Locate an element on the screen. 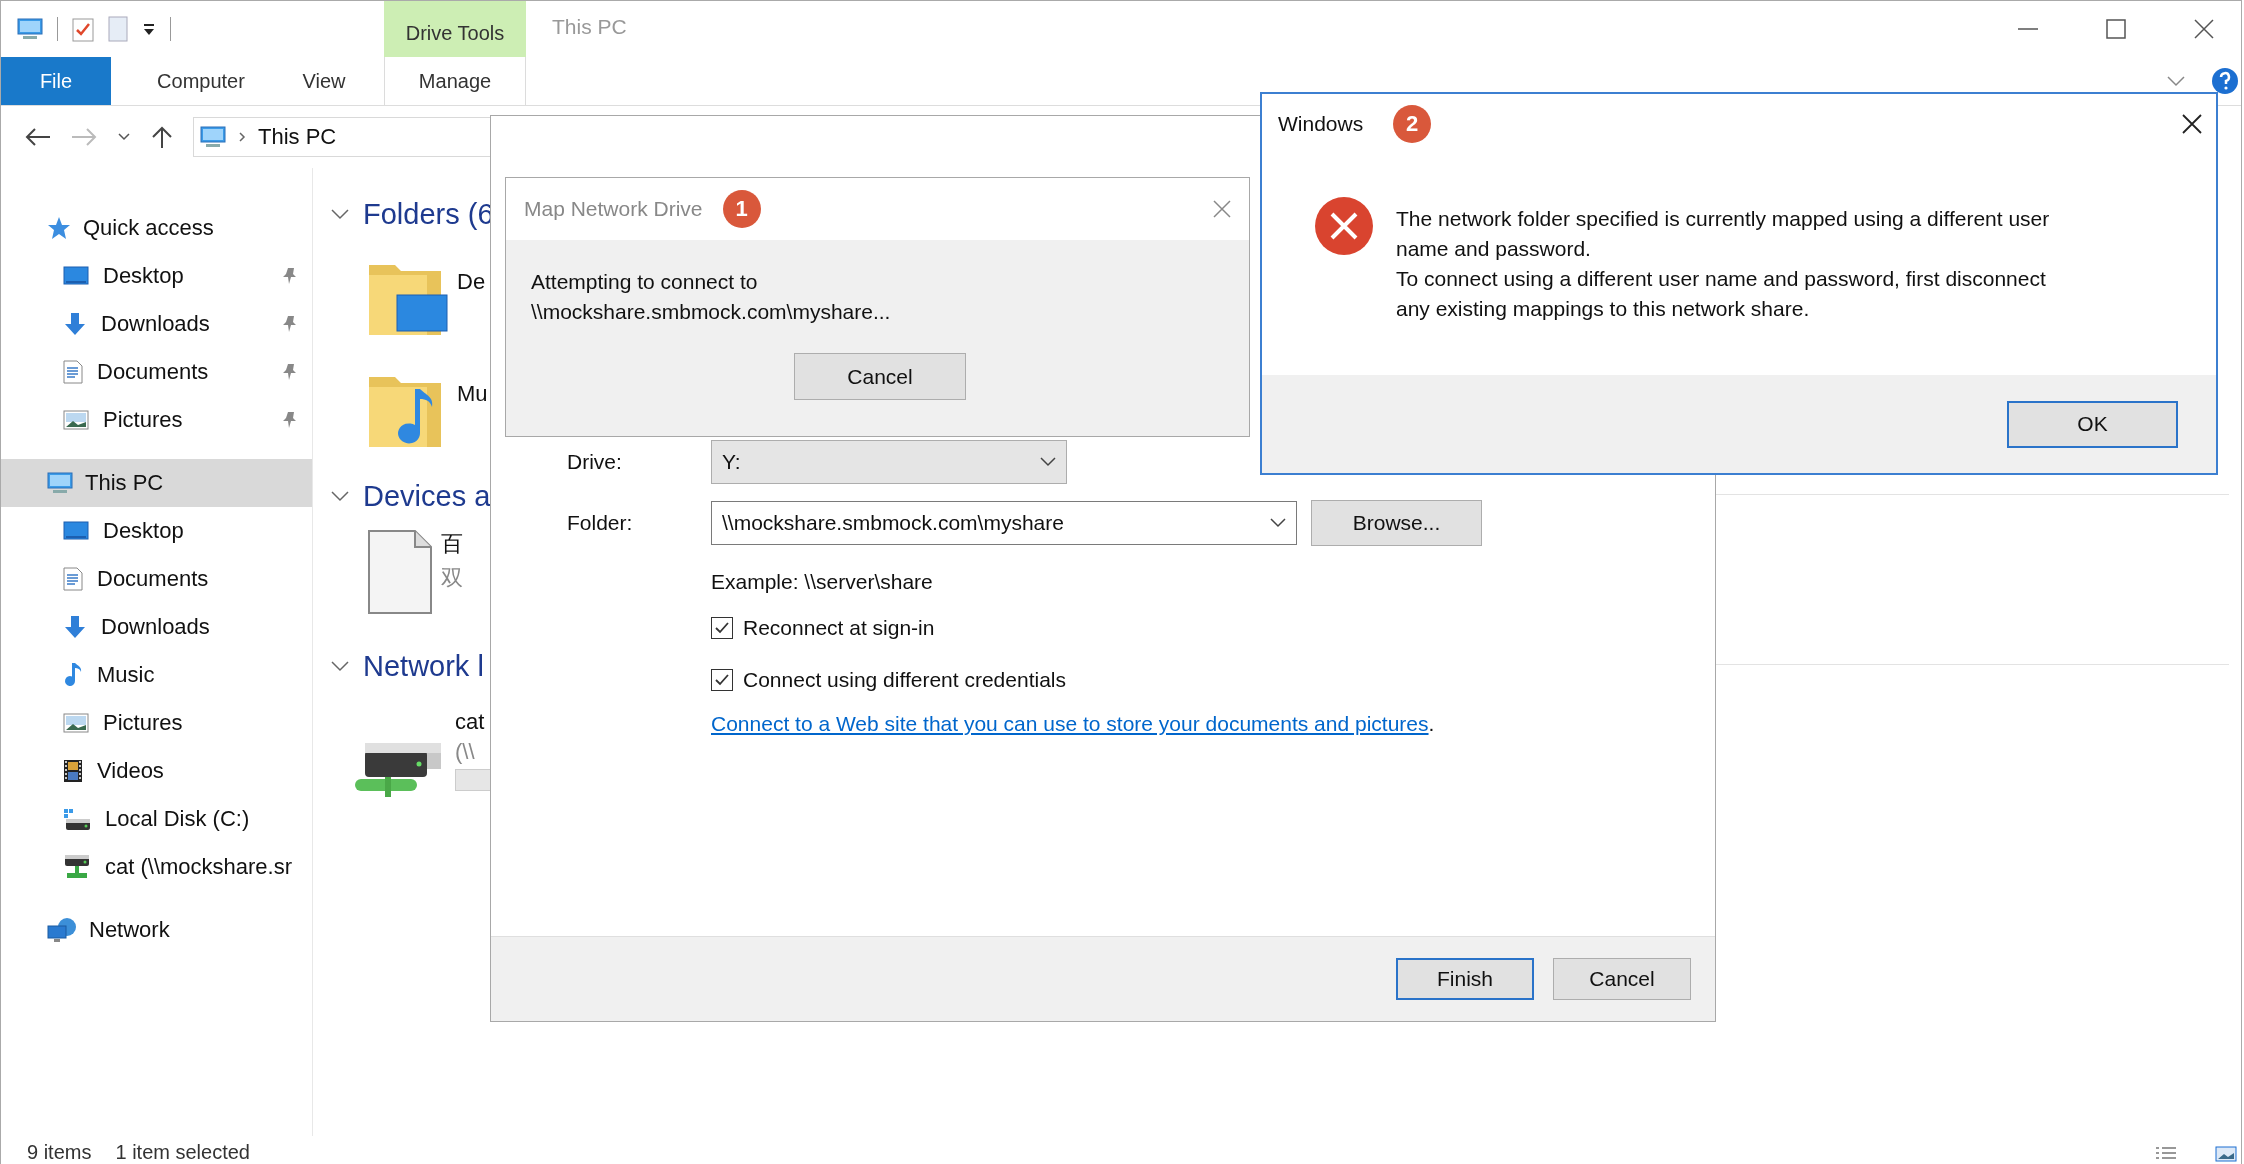 This screenshot has height=1164, width=2244. field-label: Folder: is located at coordinates (600, 523).